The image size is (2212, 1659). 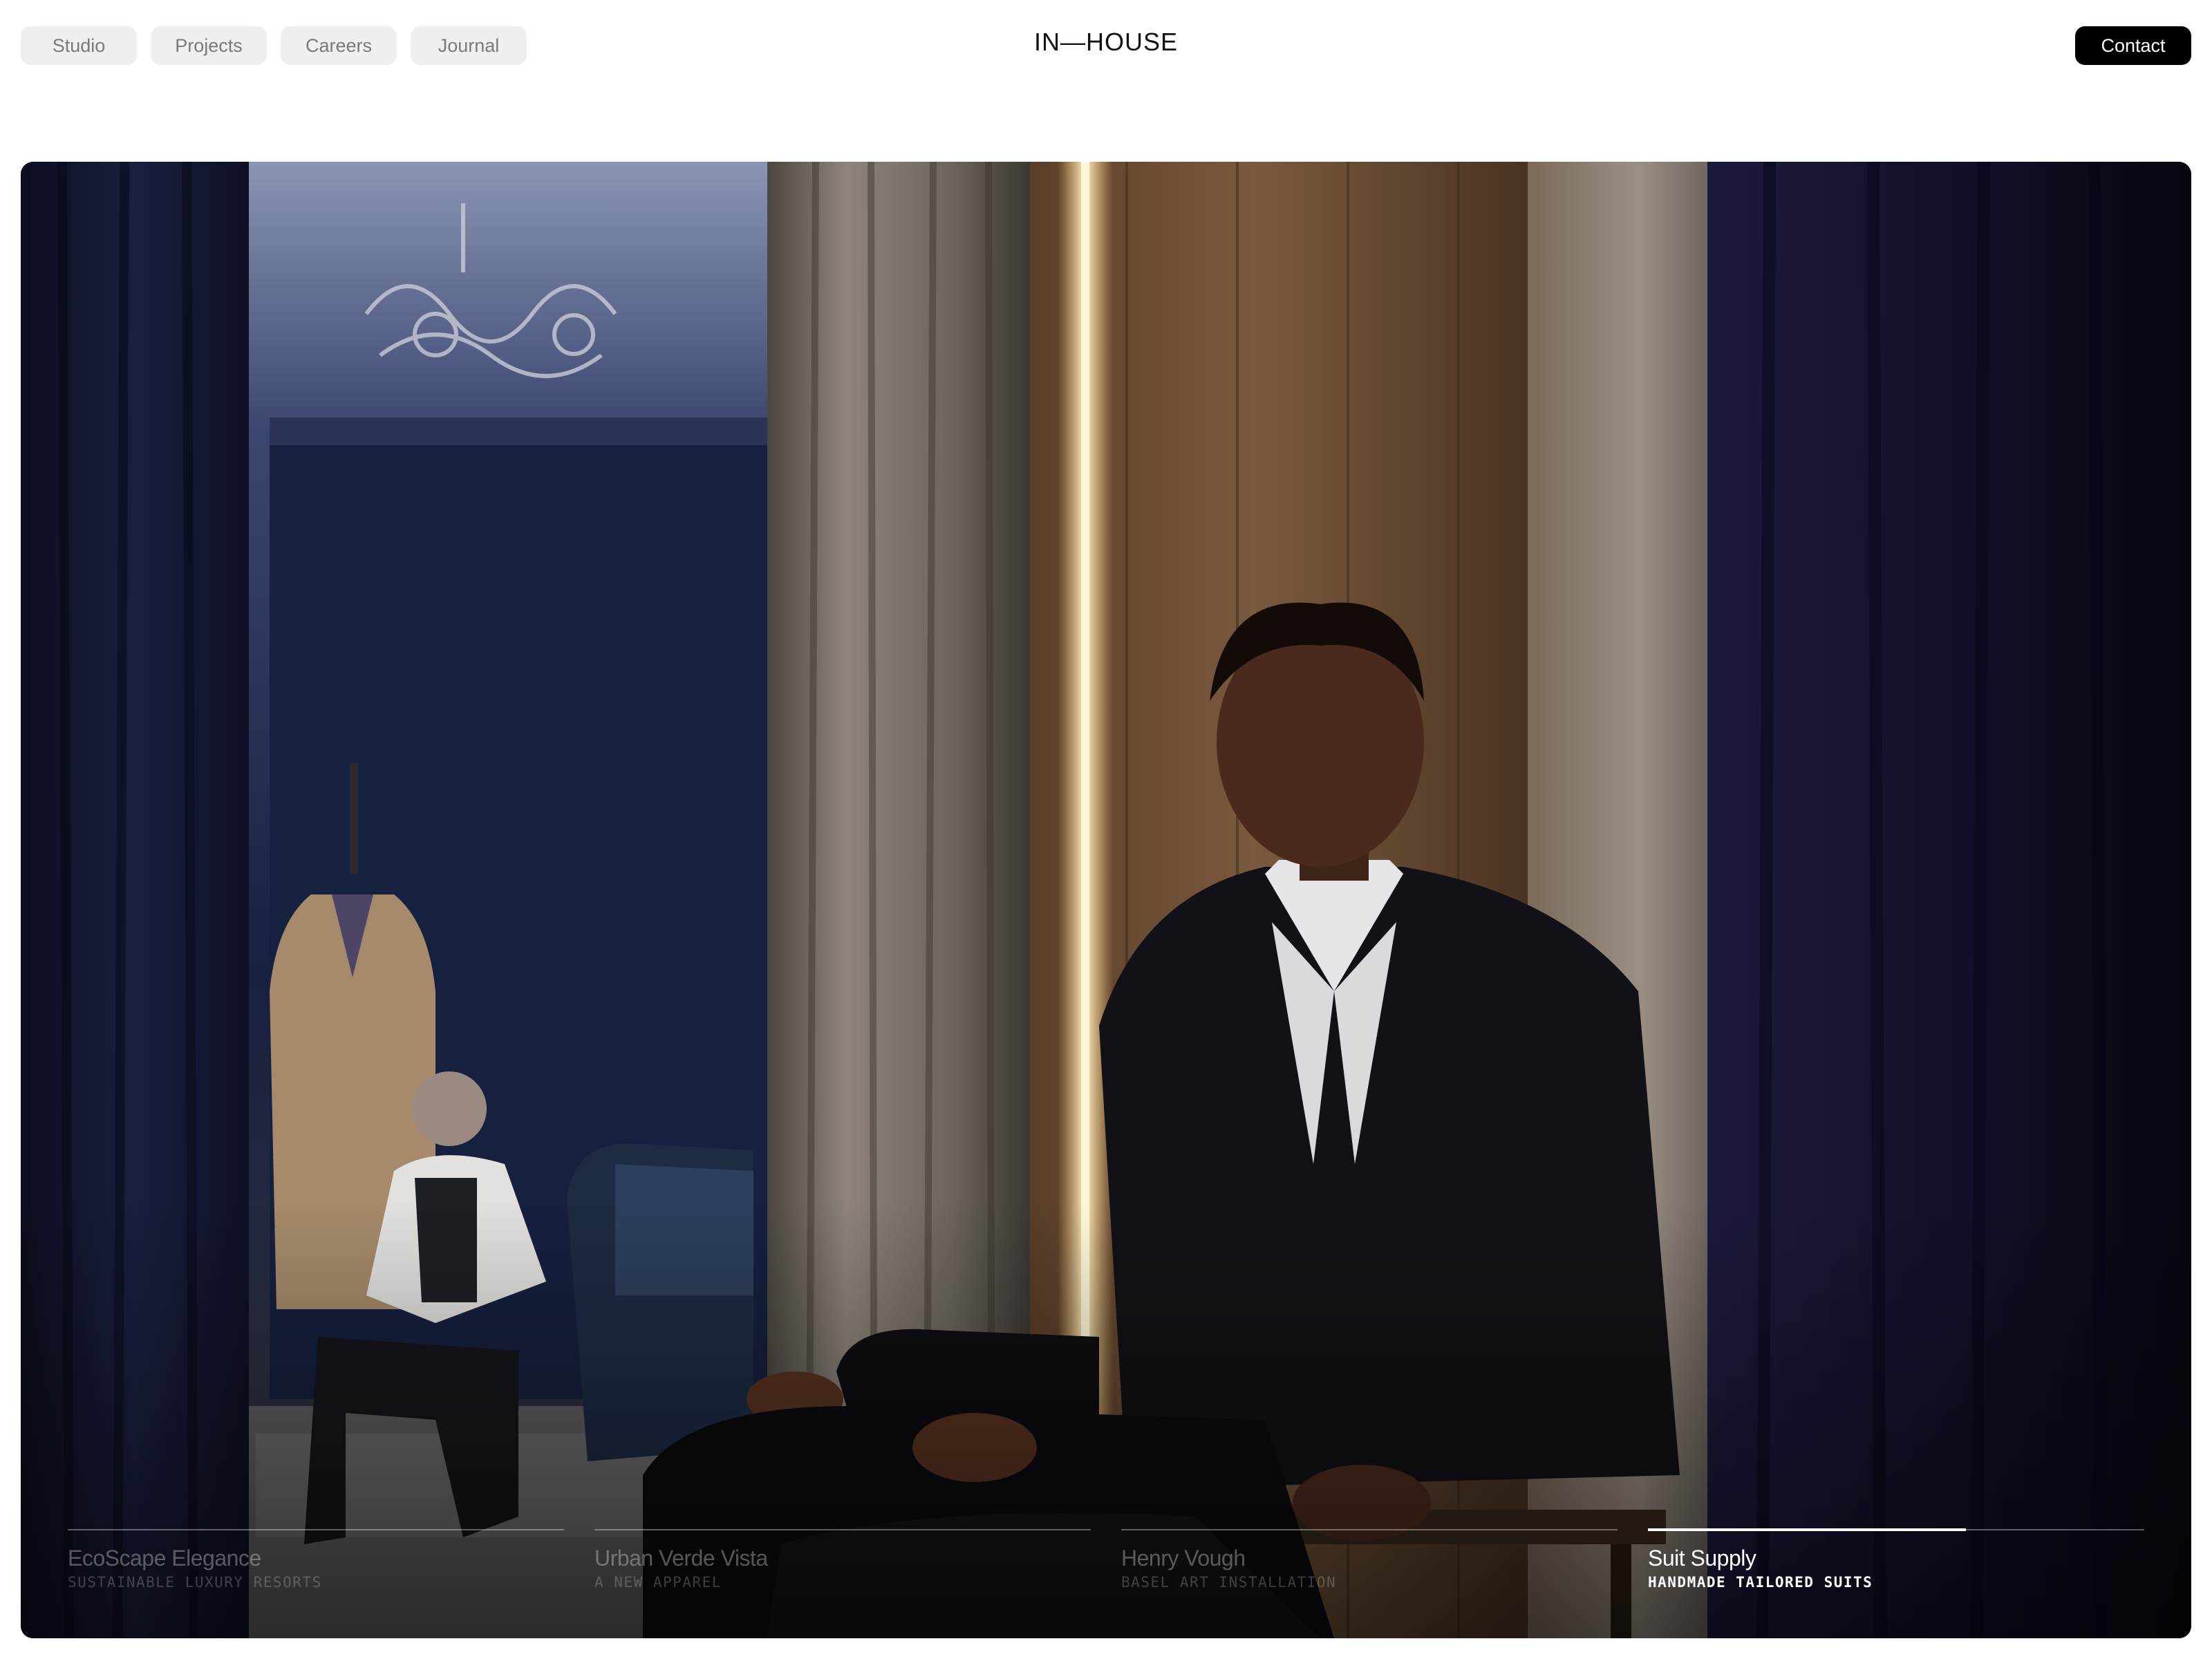 What do you see at coordinates (1807, 1530) in the screenshot?
I see `slide-progress-fill` at bounding box center [1807, 1530].